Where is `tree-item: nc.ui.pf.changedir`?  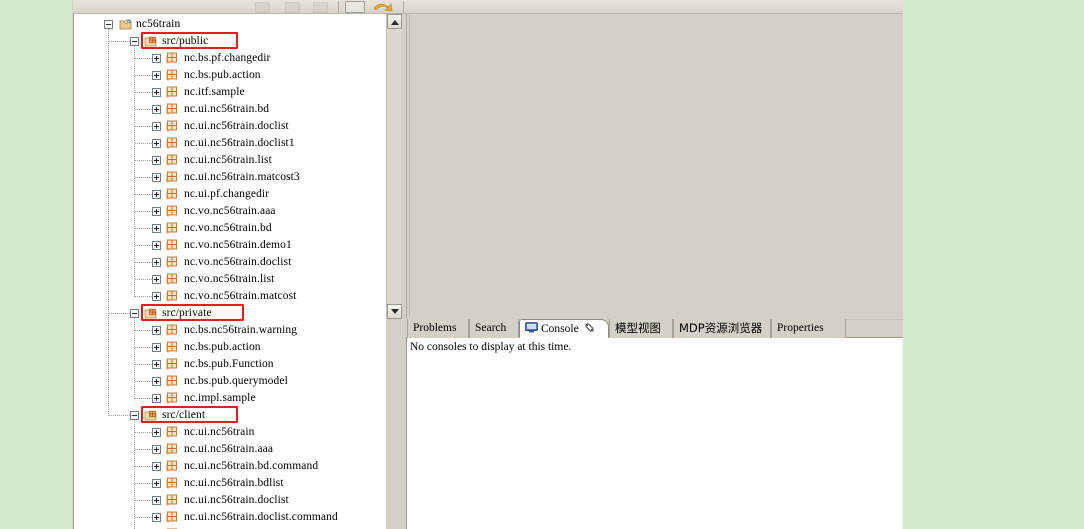
tree-item: nc.ui.pf.changedir is located at coordinates (230, 194).